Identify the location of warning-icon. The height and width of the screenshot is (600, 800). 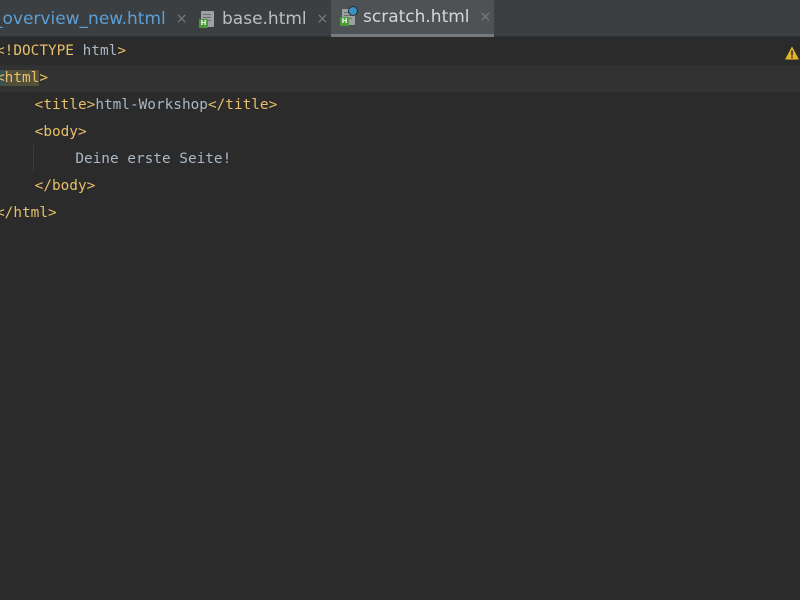
(792, 53).